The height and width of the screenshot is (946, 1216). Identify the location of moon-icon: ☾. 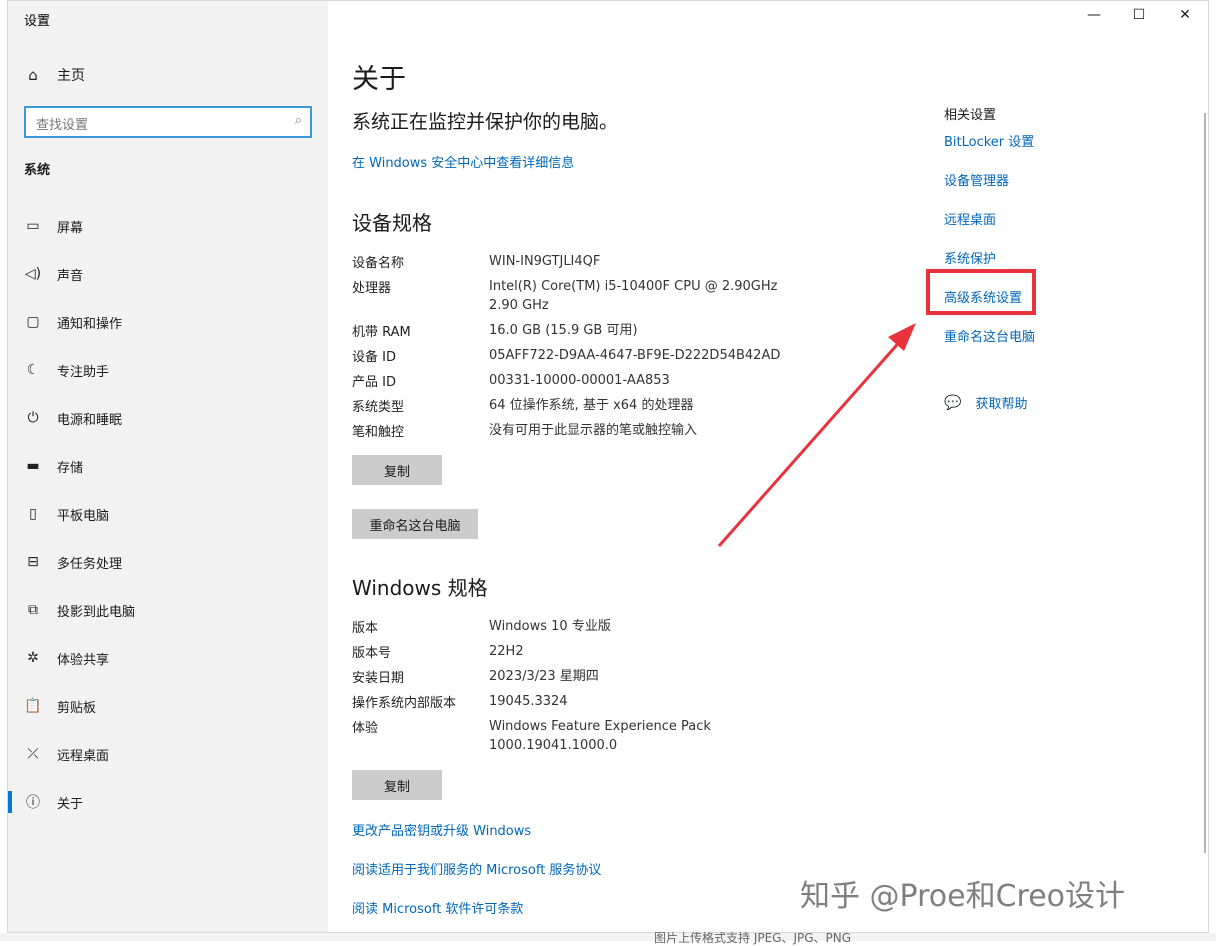
(33, 370).